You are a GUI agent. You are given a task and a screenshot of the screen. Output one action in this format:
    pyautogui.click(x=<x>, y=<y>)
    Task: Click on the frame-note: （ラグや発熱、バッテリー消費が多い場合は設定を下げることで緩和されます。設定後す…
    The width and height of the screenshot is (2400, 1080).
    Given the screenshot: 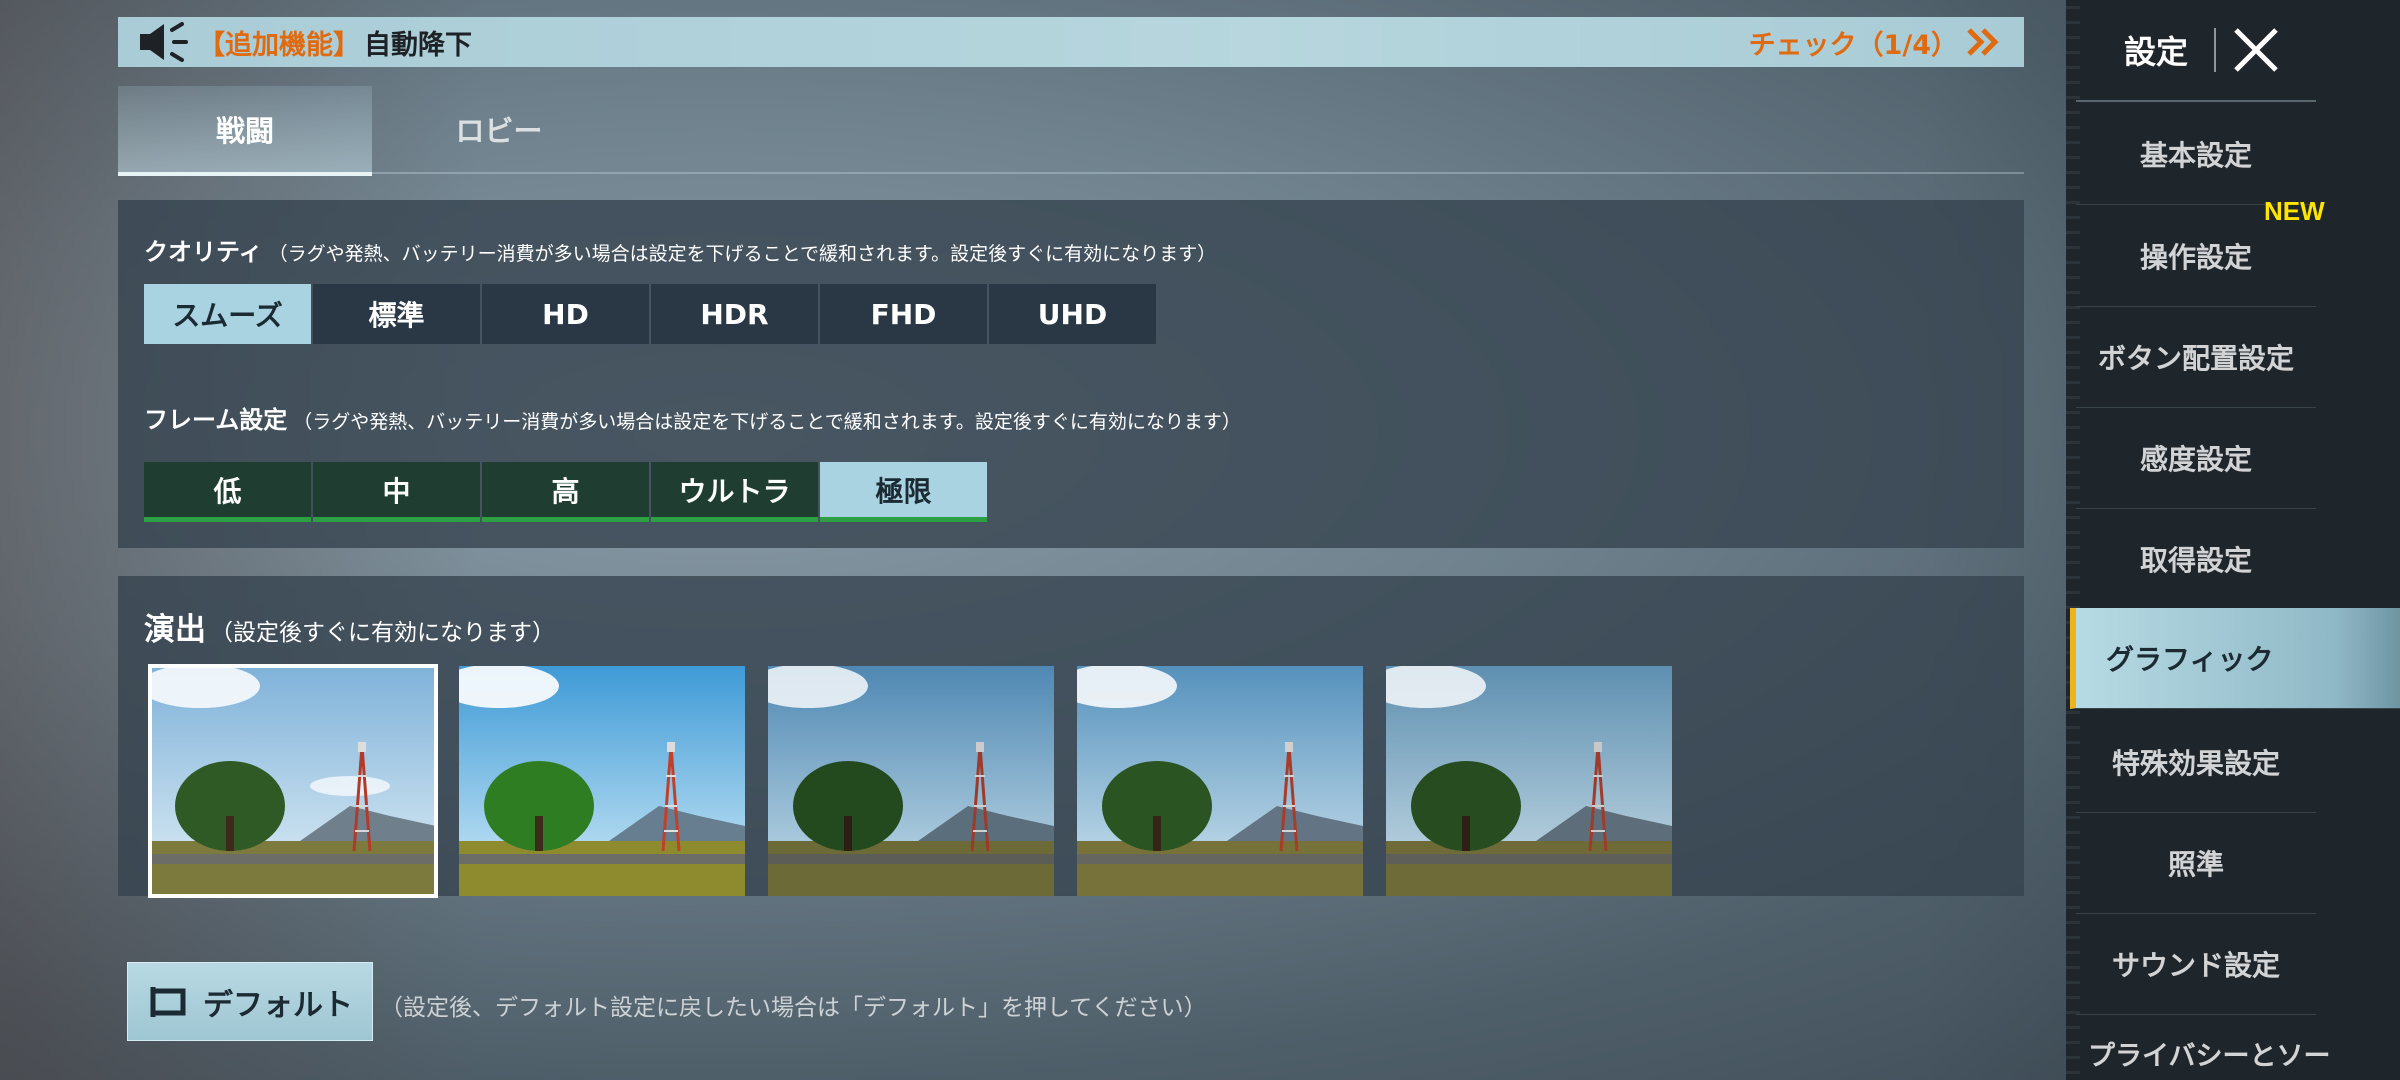 What is the action you would take?
    pyautogui.click(x=767, y=422)
    